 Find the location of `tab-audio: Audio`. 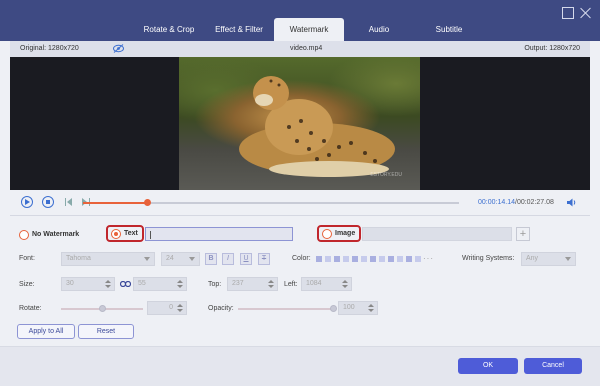

tab-audio: Audio is located at coordinates (379, 29).